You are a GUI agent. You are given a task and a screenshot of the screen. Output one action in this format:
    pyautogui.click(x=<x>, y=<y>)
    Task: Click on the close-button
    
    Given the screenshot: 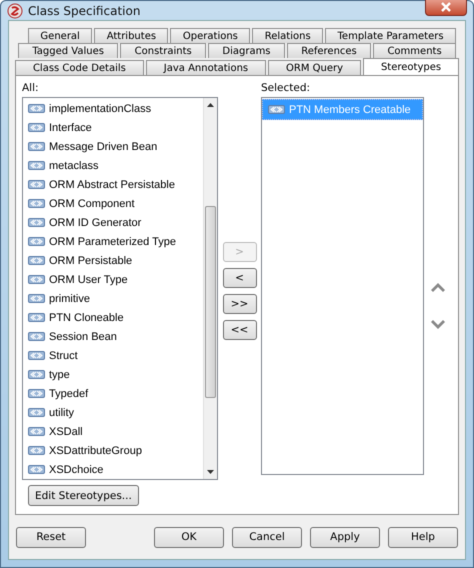 What is the action you would take?
    pyautogui.click(x=446, y=8)
    